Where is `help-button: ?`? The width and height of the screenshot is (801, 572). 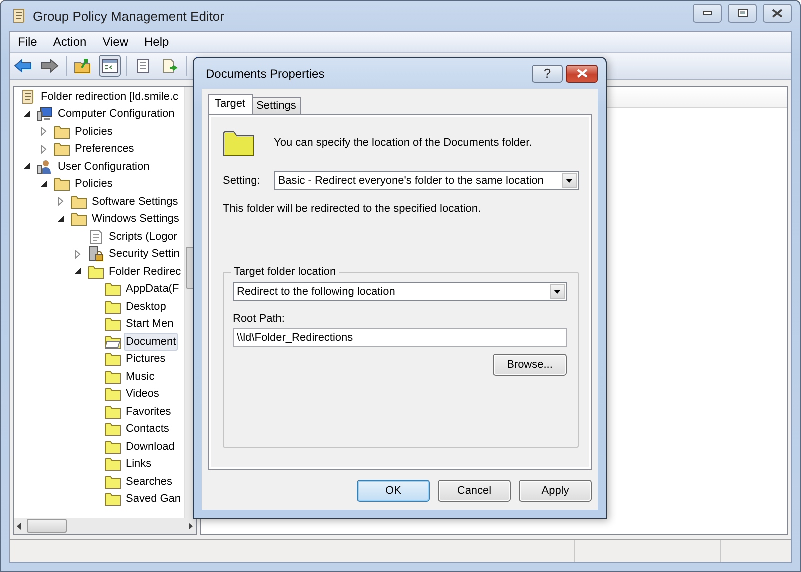
help-button: ? is located at coordinates (547, 73).